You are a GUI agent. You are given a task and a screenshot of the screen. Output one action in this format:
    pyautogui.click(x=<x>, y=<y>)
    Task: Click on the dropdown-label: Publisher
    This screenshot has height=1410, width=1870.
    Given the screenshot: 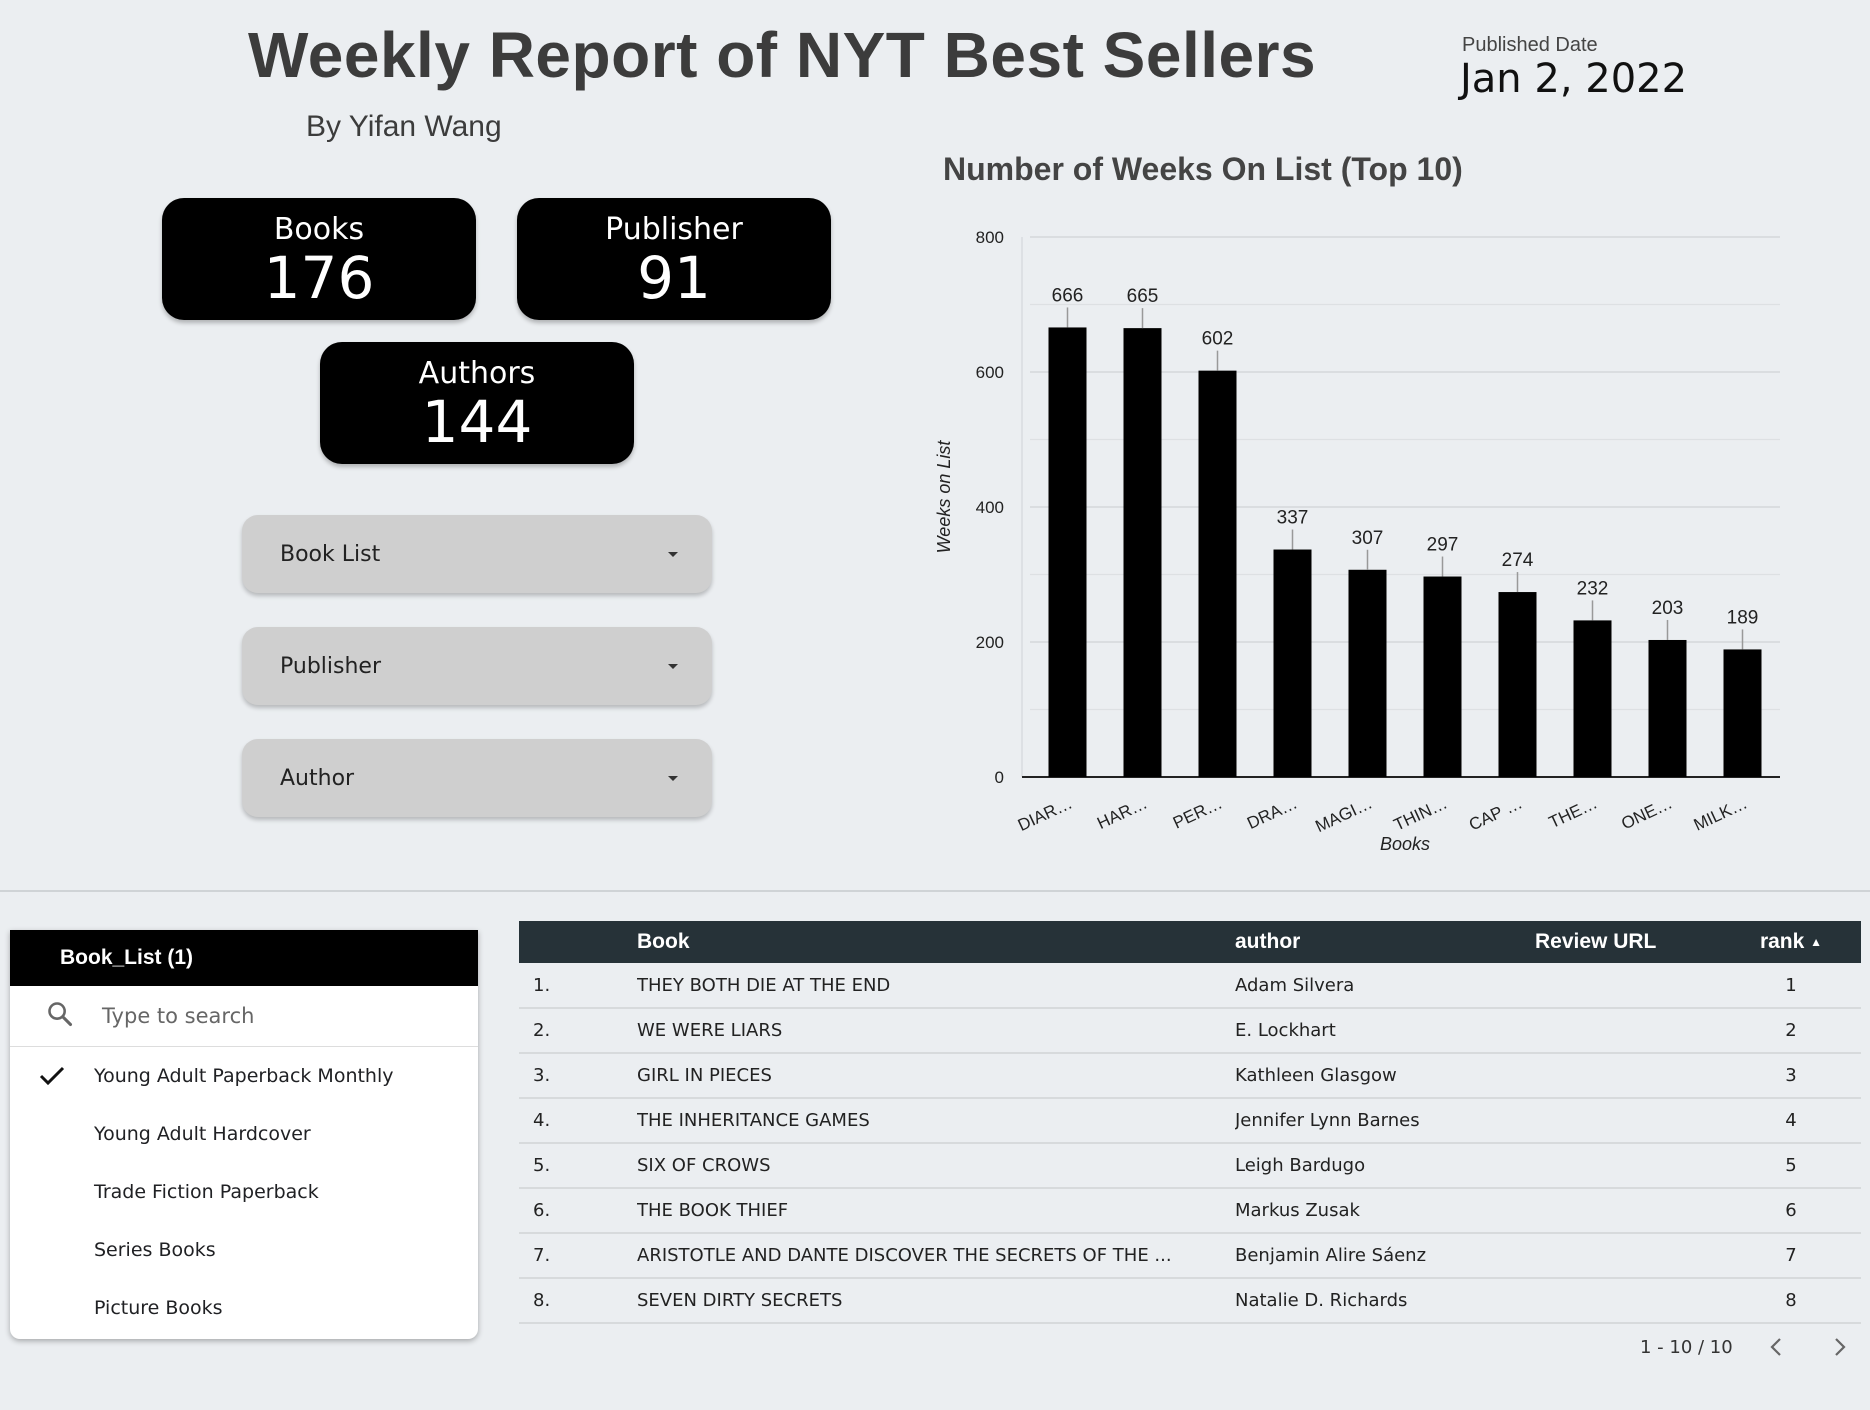 What is the action you would take?
    pyautogui.click(x=330, y=666)
    